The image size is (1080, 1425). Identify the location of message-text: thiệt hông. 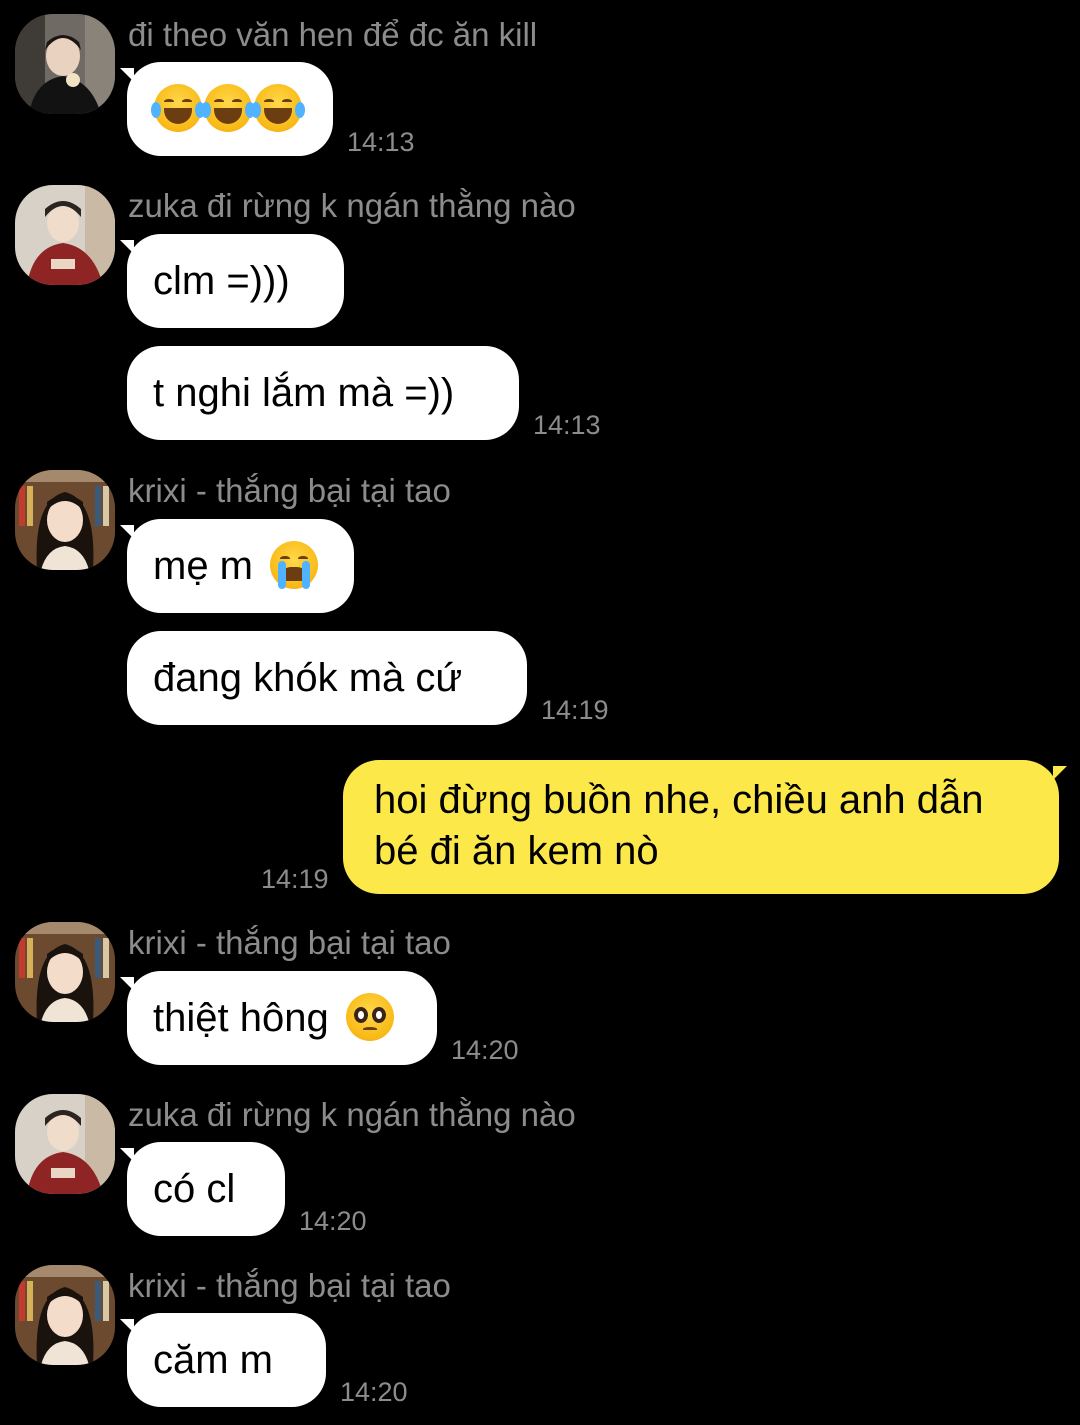
(241, 1018).